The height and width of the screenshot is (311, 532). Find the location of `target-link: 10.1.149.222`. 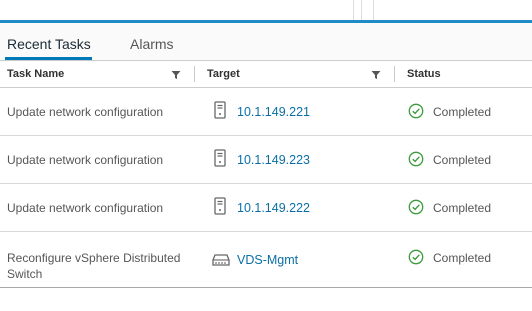

target-link: 10.1.149.222 is located at coordinates (273, 208).